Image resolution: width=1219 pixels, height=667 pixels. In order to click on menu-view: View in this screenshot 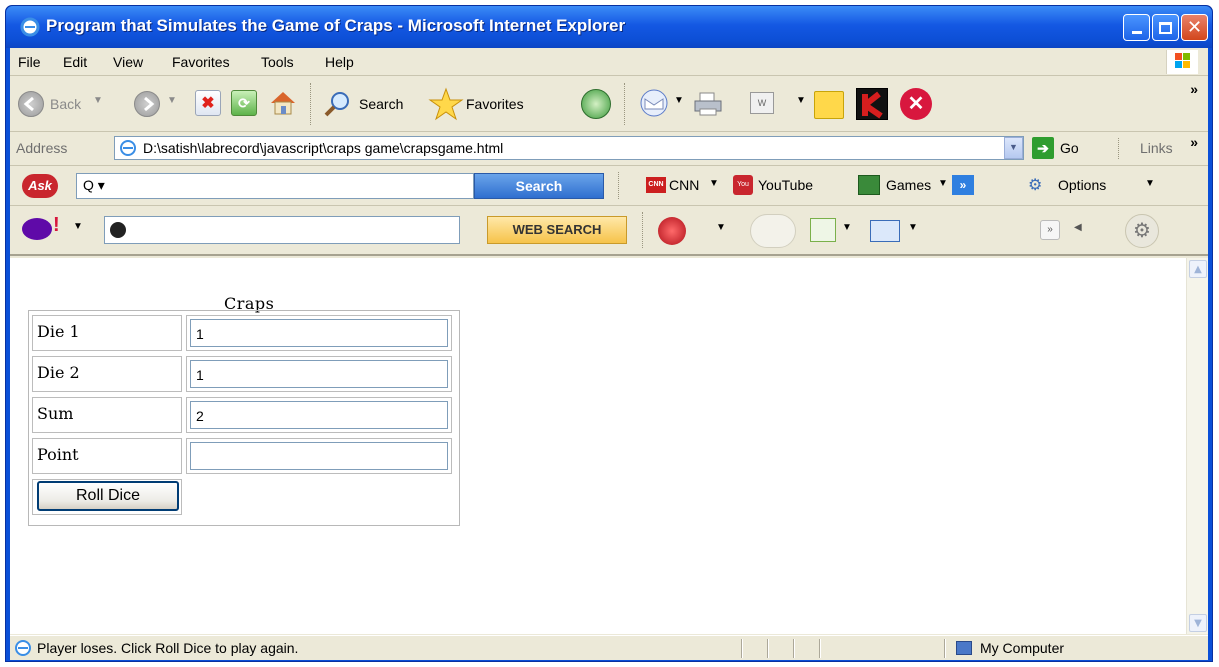, I will do `click(128, 62)`.